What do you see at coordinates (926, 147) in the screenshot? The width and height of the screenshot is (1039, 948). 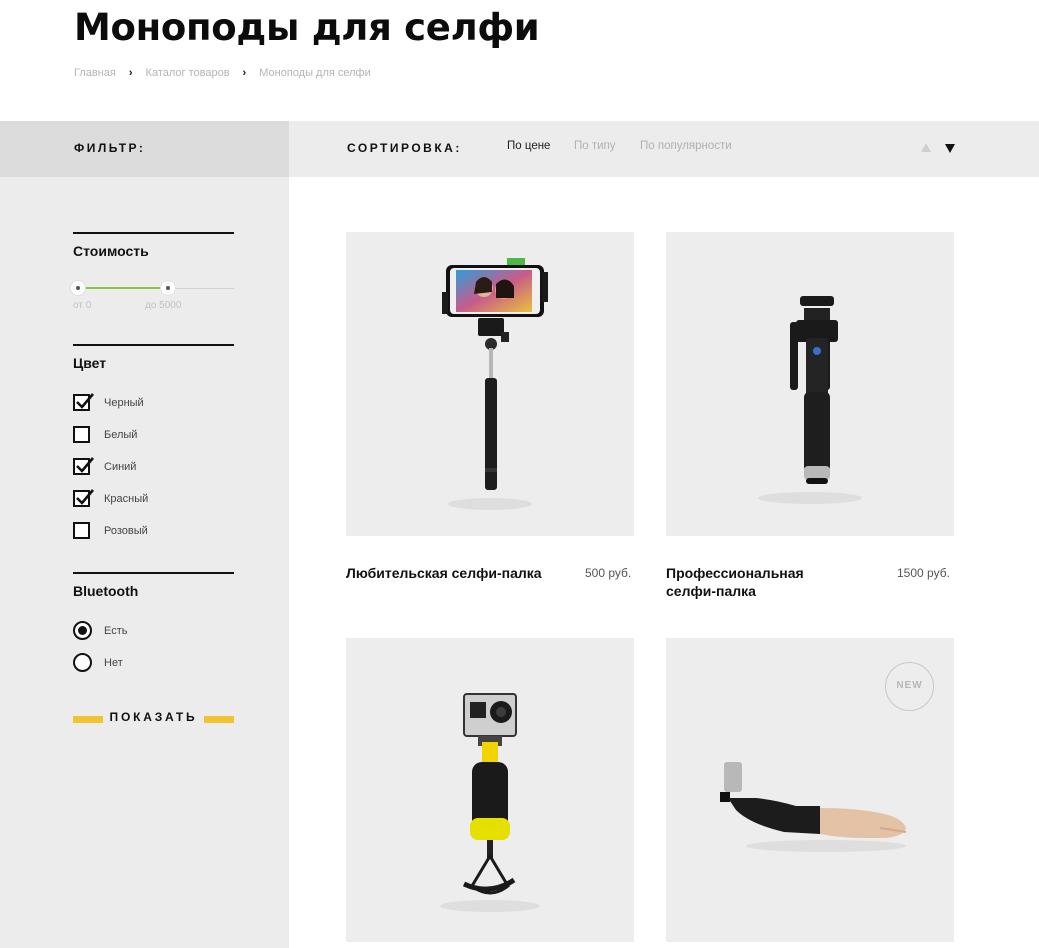 I see `sort-ascending-icon` at bounding box center [926, 147].